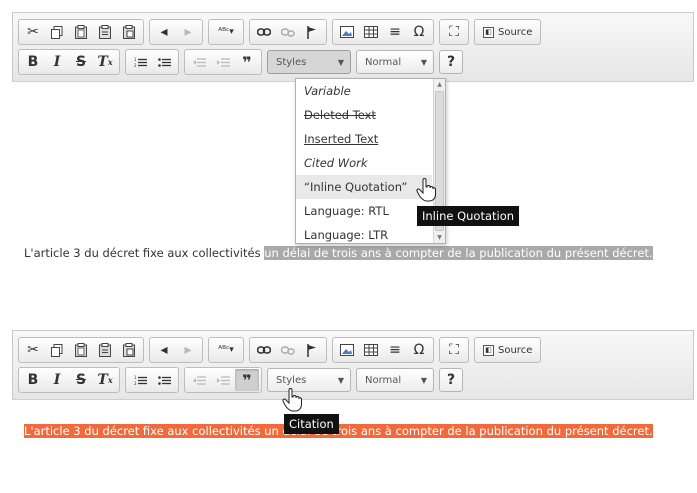  I want to click on format-combo-label: Normal, so click(383, 380).